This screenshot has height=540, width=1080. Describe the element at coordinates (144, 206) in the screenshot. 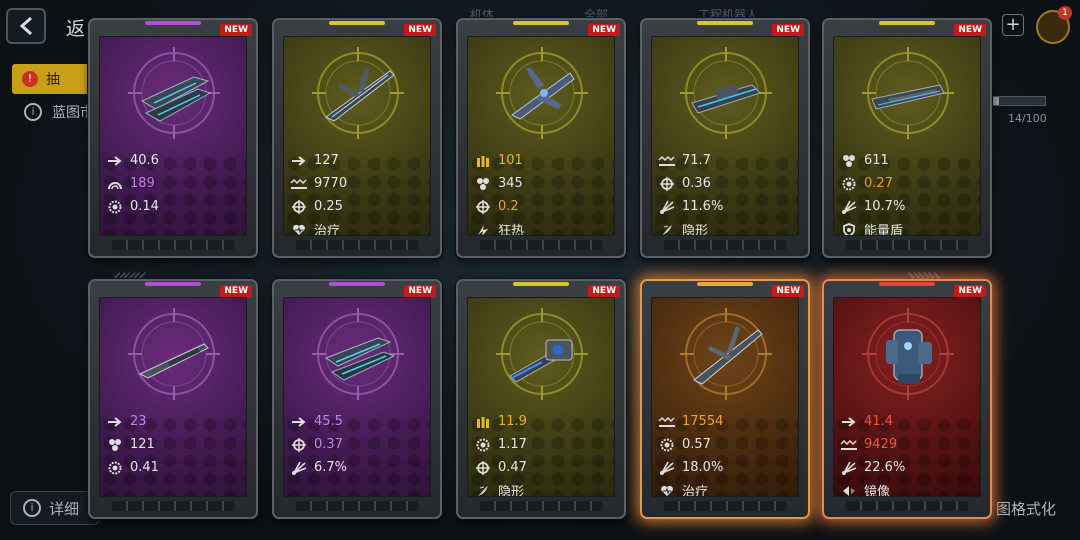

I see `stat-value: 0.14` at that location.